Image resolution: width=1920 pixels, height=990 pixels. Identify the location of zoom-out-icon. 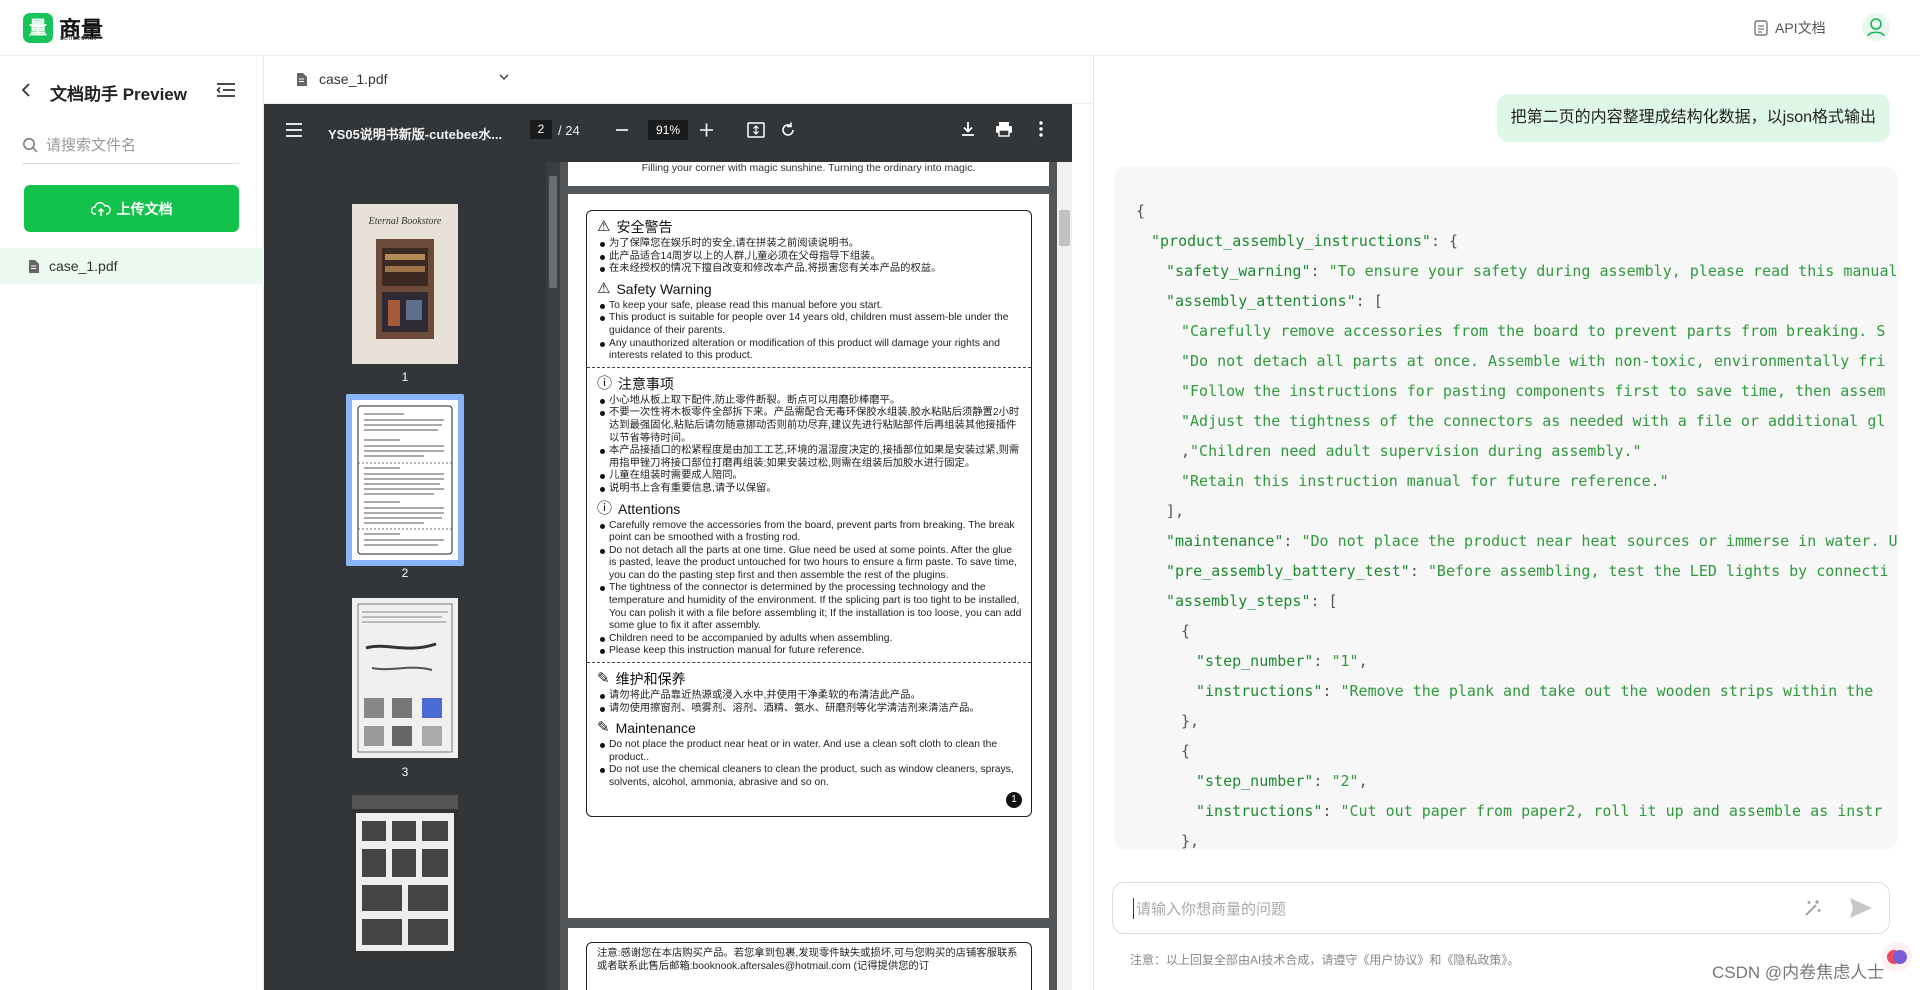
(622, 131).